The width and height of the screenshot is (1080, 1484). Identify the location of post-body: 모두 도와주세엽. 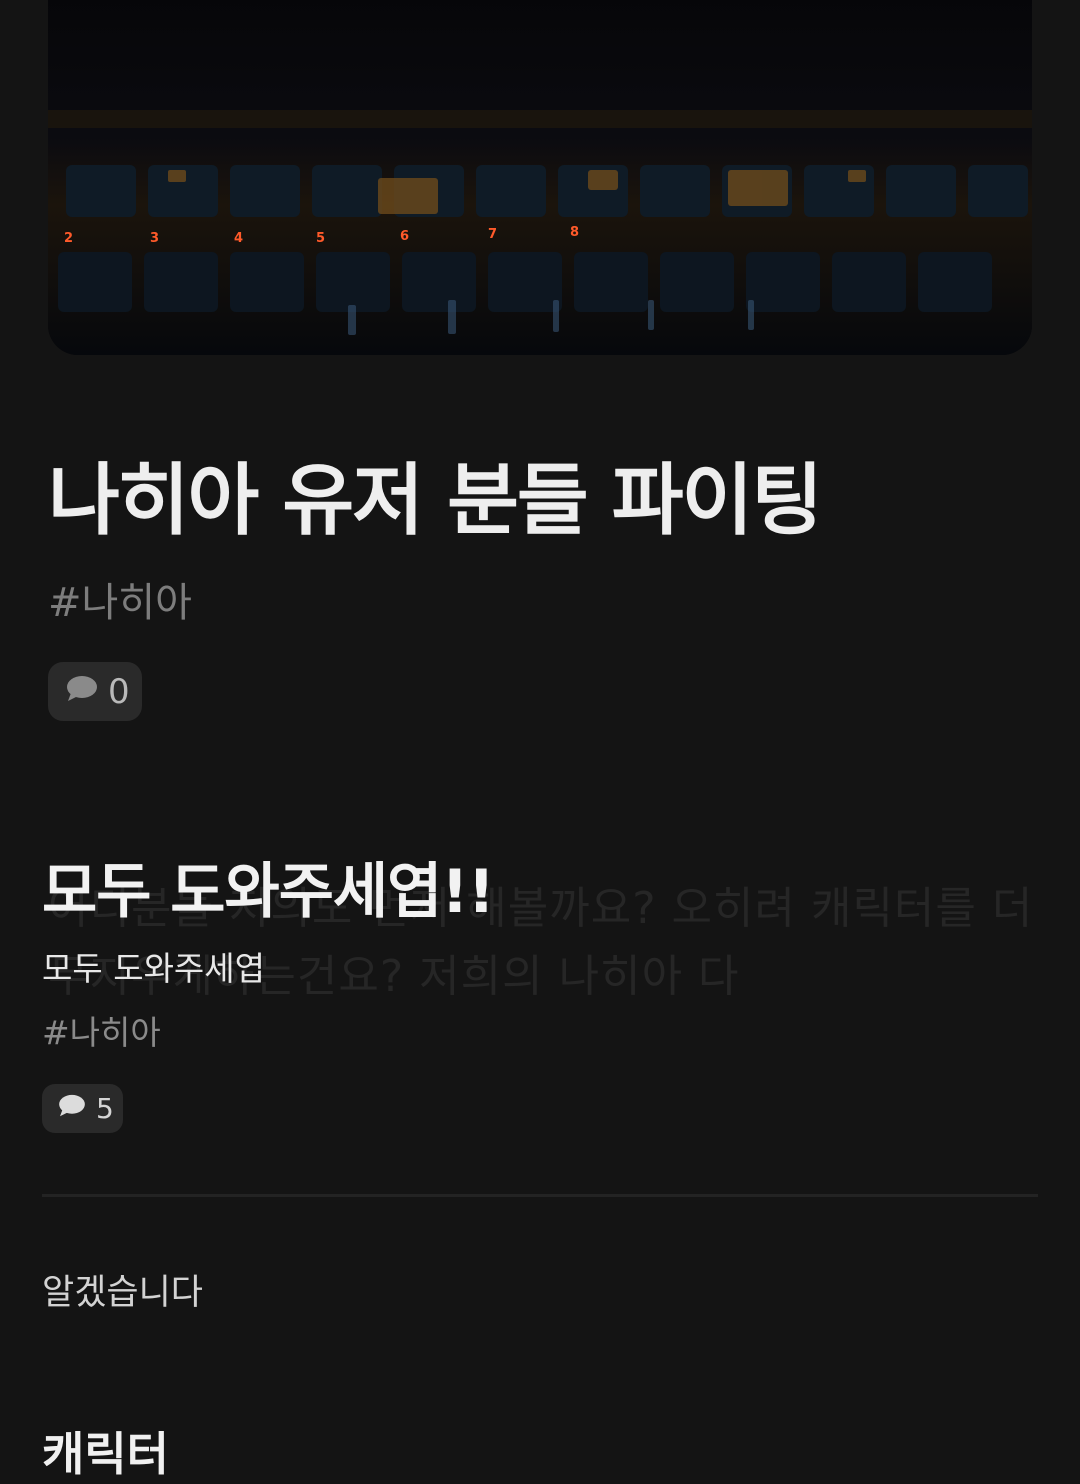
(153, 966).